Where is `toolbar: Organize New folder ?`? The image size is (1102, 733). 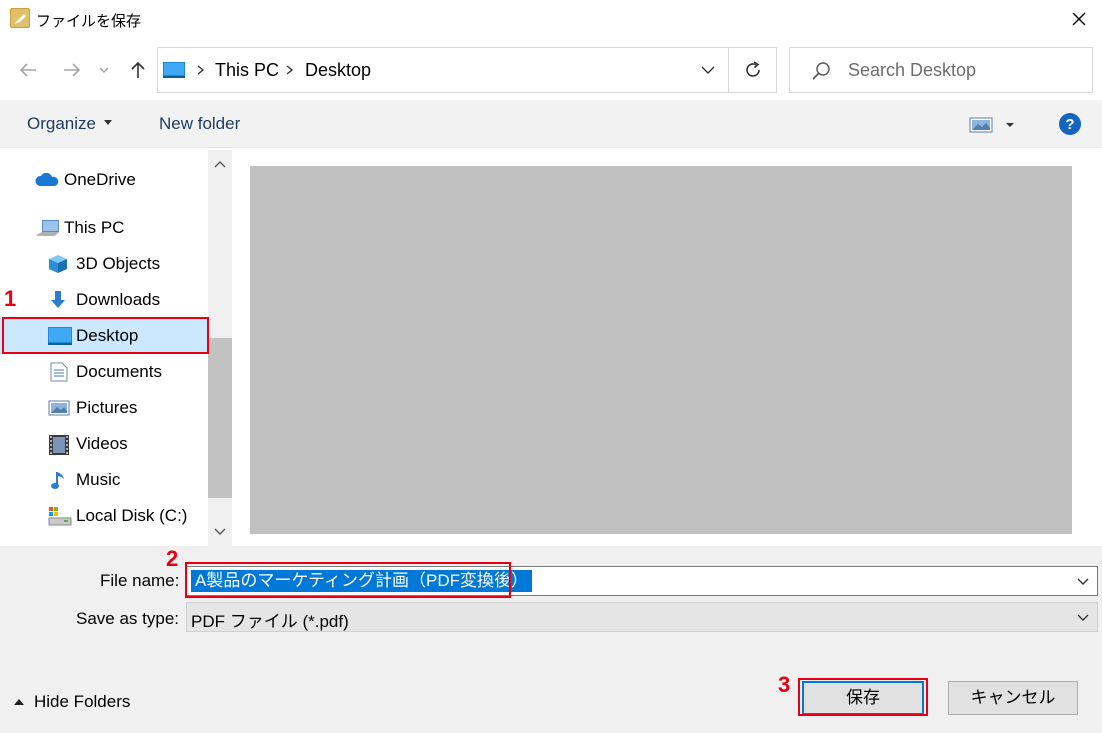
toolbar: Organize New folder ? is located at coordinates (551, 124).